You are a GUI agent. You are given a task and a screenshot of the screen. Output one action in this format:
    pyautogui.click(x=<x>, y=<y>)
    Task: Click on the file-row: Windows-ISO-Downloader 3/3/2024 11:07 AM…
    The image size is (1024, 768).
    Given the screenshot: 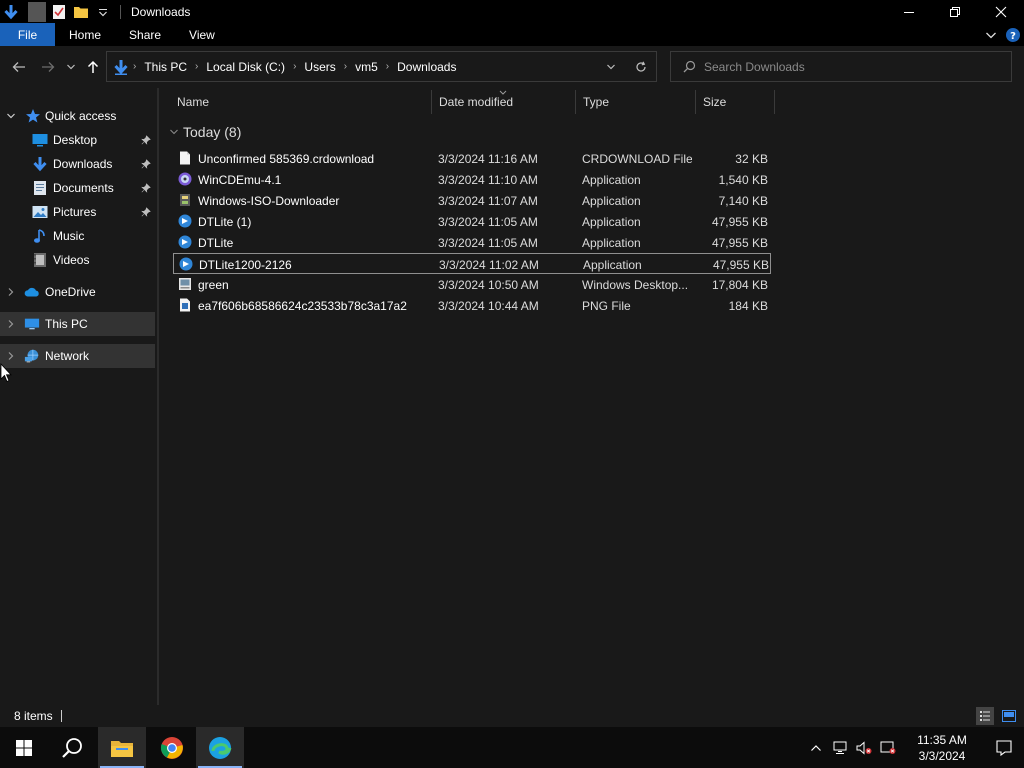 What is the action you would take?
    pyautogui.click(x=472, y=200)
    